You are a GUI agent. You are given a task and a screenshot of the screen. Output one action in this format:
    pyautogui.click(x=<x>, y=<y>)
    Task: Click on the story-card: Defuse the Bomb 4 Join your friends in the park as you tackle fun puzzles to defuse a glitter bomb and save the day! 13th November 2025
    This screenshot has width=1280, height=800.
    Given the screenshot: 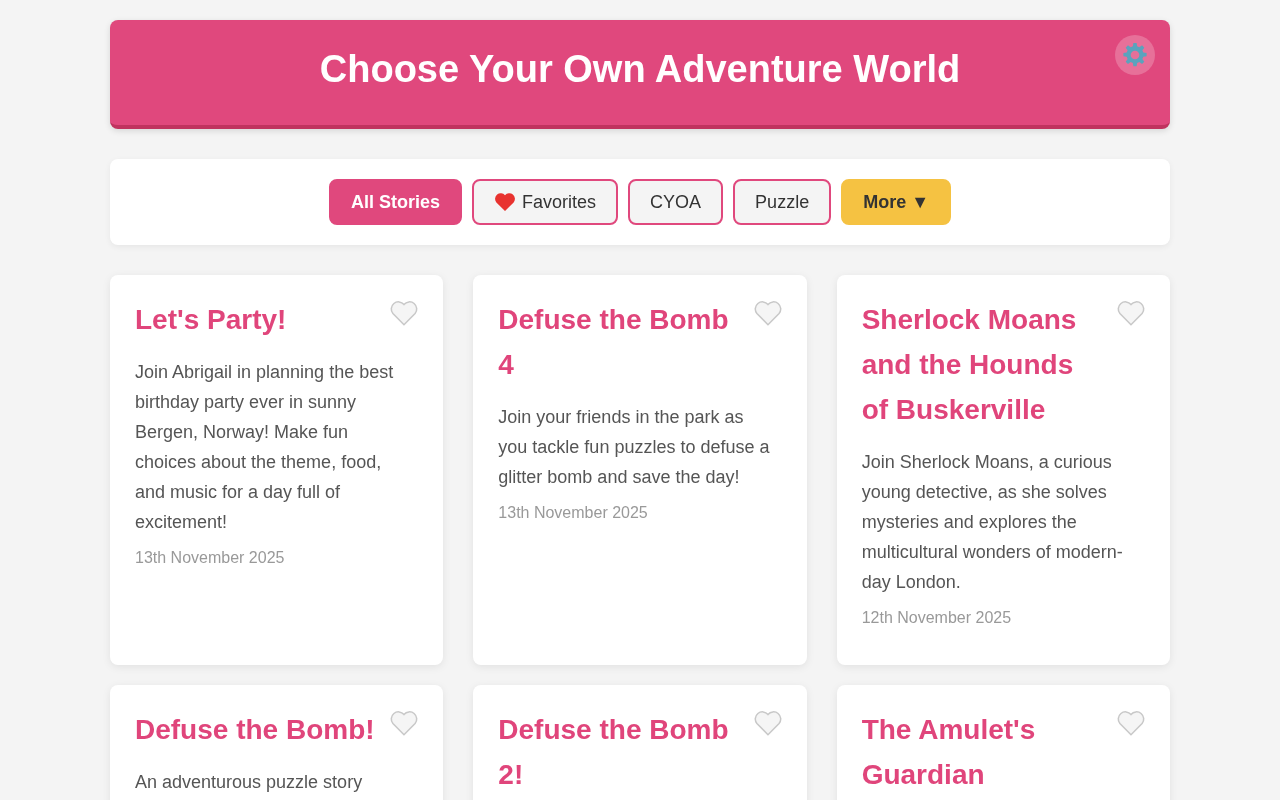 What is the action you would take?
    pyautogui.click(x=640, y=470)
    